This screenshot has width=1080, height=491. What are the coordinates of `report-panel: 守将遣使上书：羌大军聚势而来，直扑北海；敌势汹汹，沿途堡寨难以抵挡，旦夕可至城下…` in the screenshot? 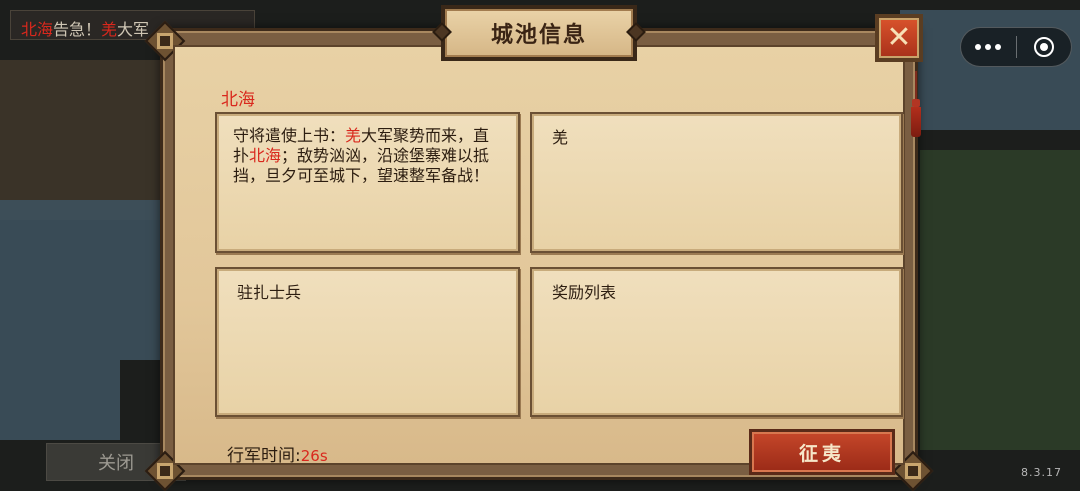 It's located at (367, 182).